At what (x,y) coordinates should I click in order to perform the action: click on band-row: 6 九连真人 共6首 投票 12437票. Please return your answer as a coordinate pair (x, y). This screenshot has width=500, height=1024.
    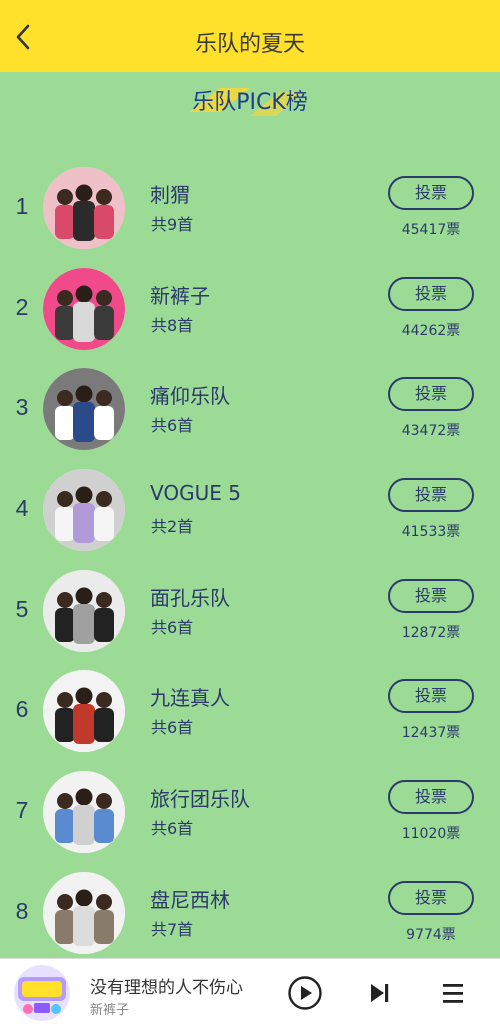
    Looking at the image, I should click on (250, 708).